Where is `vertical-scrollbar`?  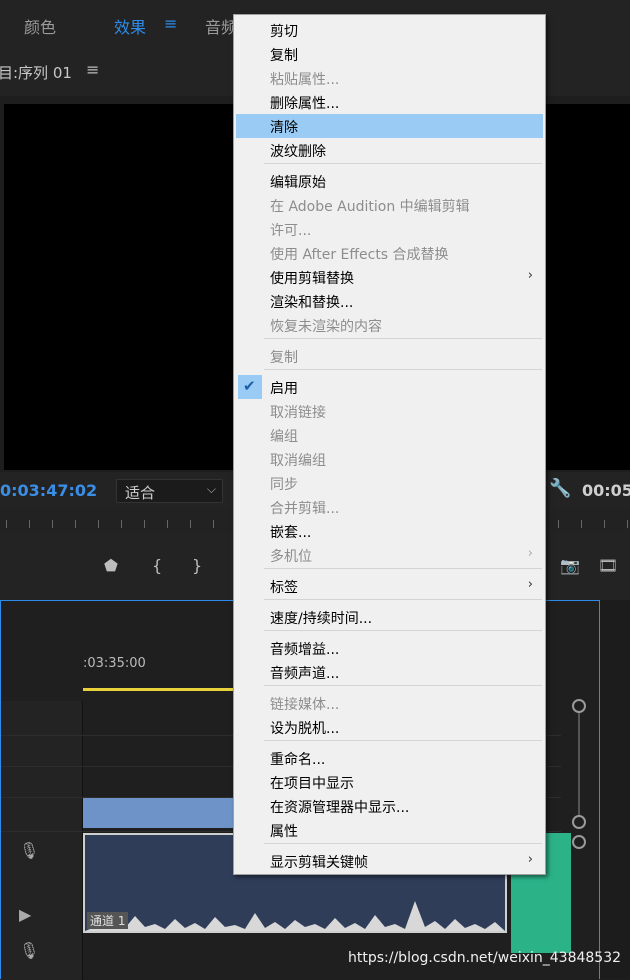 vertical-scrollbar is located at coordinates (579, 765).